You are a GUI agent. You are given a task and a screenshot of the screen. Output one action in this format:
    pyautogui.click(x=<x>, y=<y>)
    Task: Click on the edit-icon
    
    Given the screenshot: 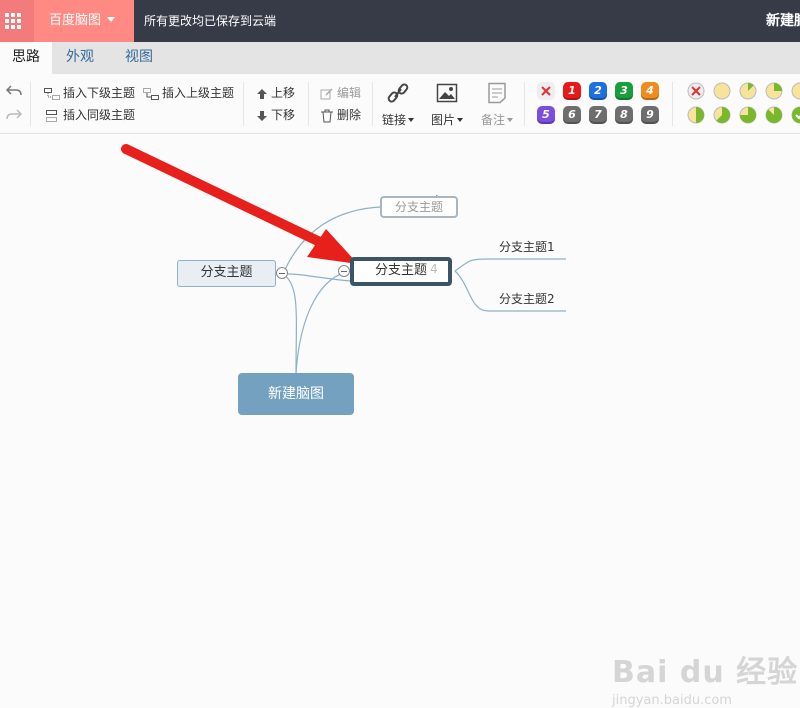 What is the action you would take?
    pyautogui.click(x=326, y=93)
    